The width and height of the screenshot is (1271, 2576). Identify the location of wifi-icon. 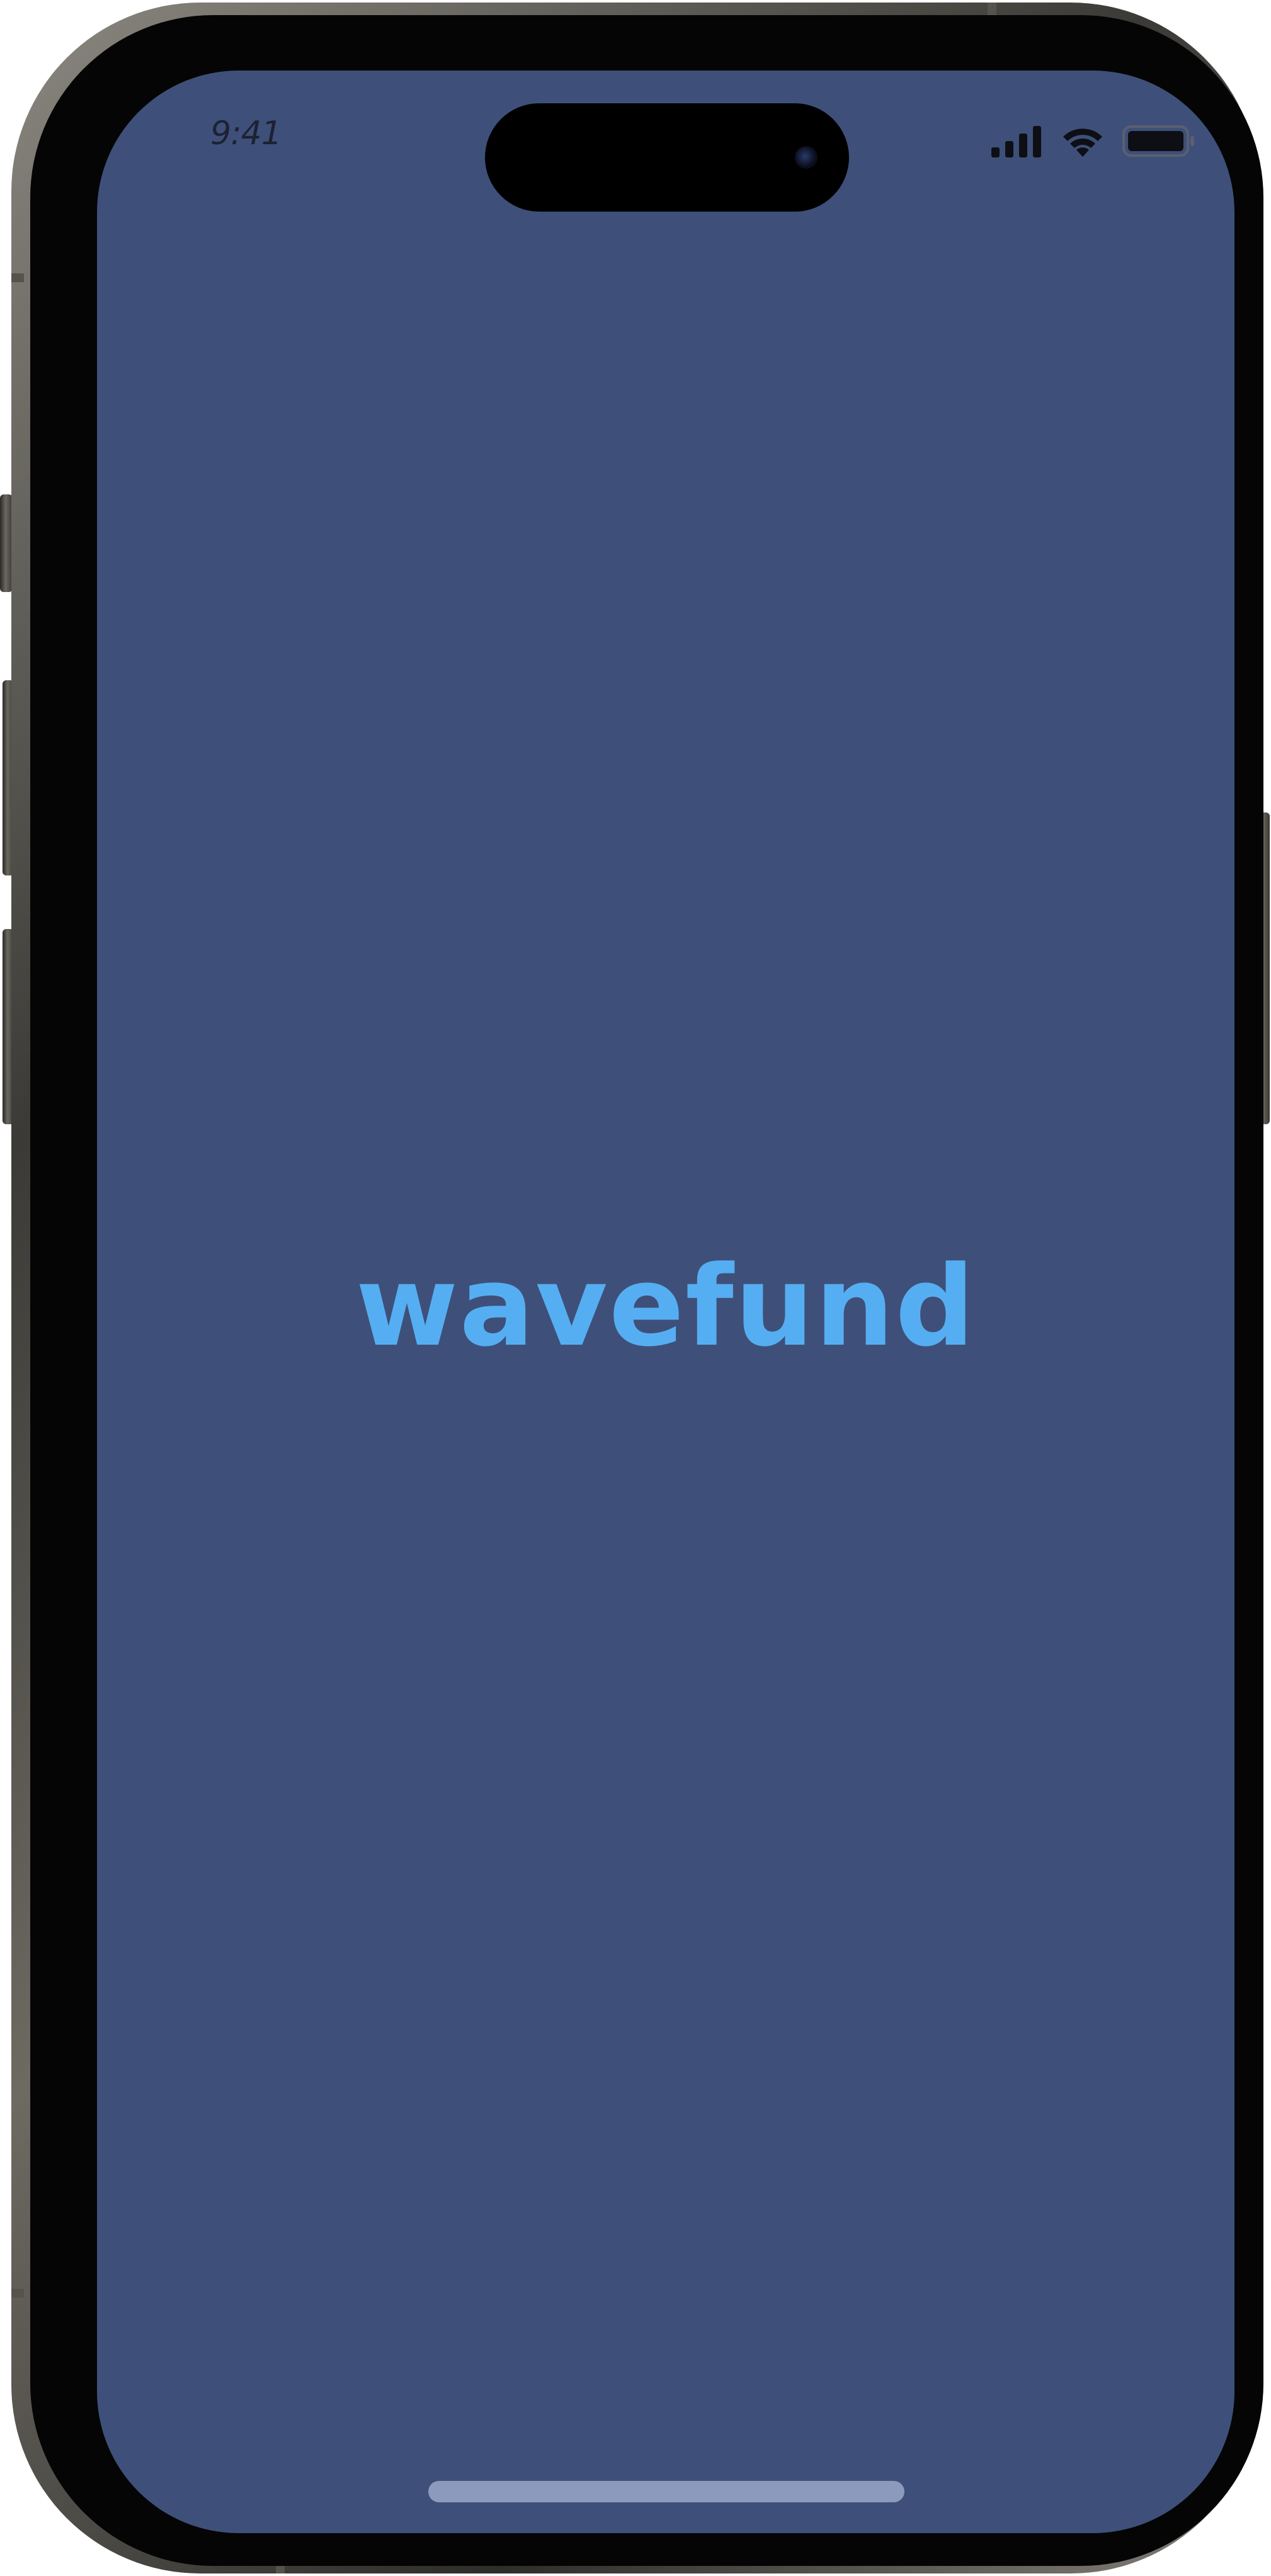
(1082, 142).